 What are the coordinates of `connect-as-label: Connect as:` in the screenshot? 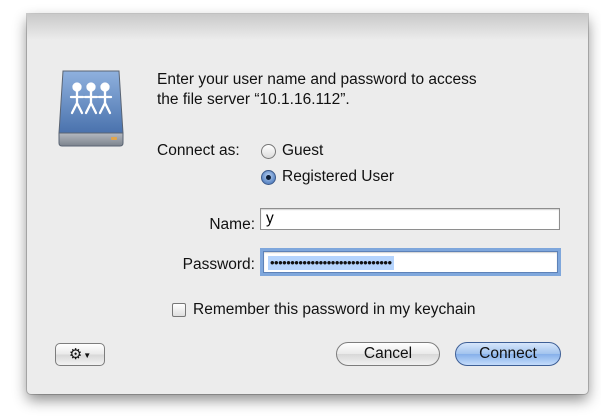 It's located at (198, 150).